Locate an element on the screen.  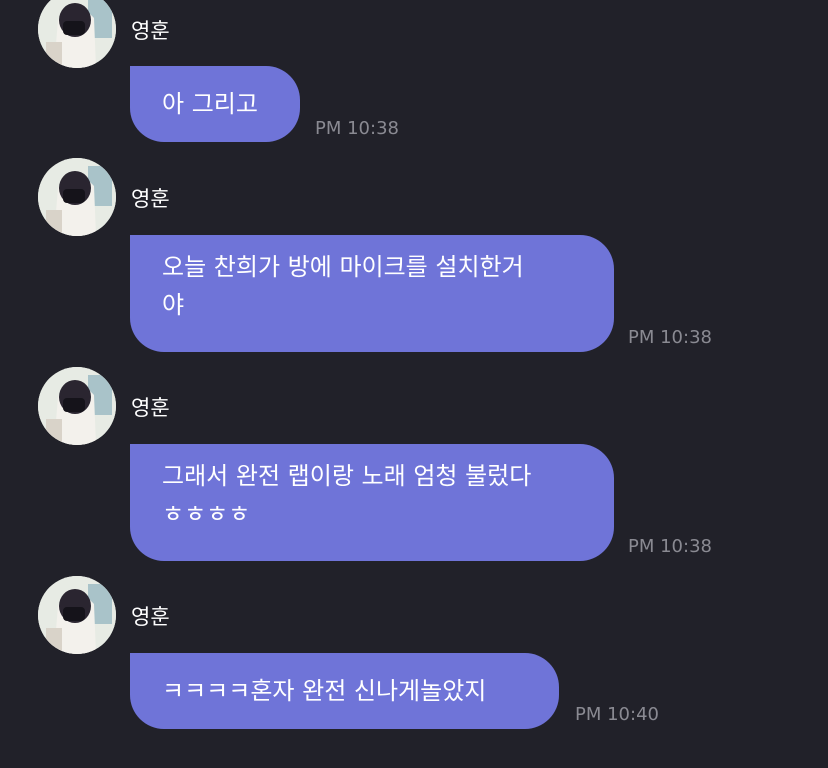
profile-photo-icon is located at coordinates (77, 615).